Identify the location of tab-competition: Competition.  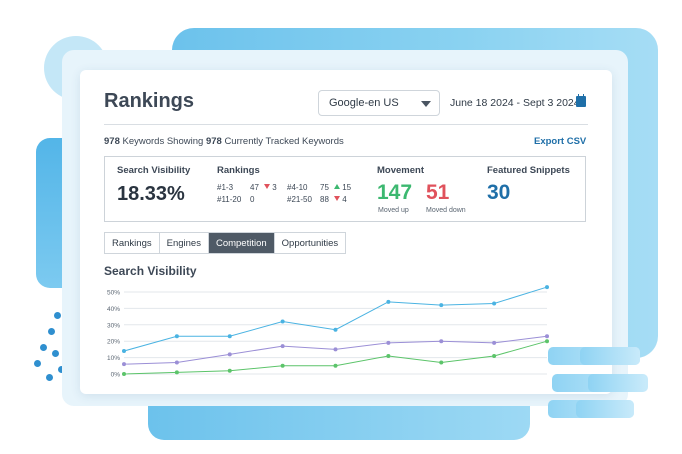
(241, 243).